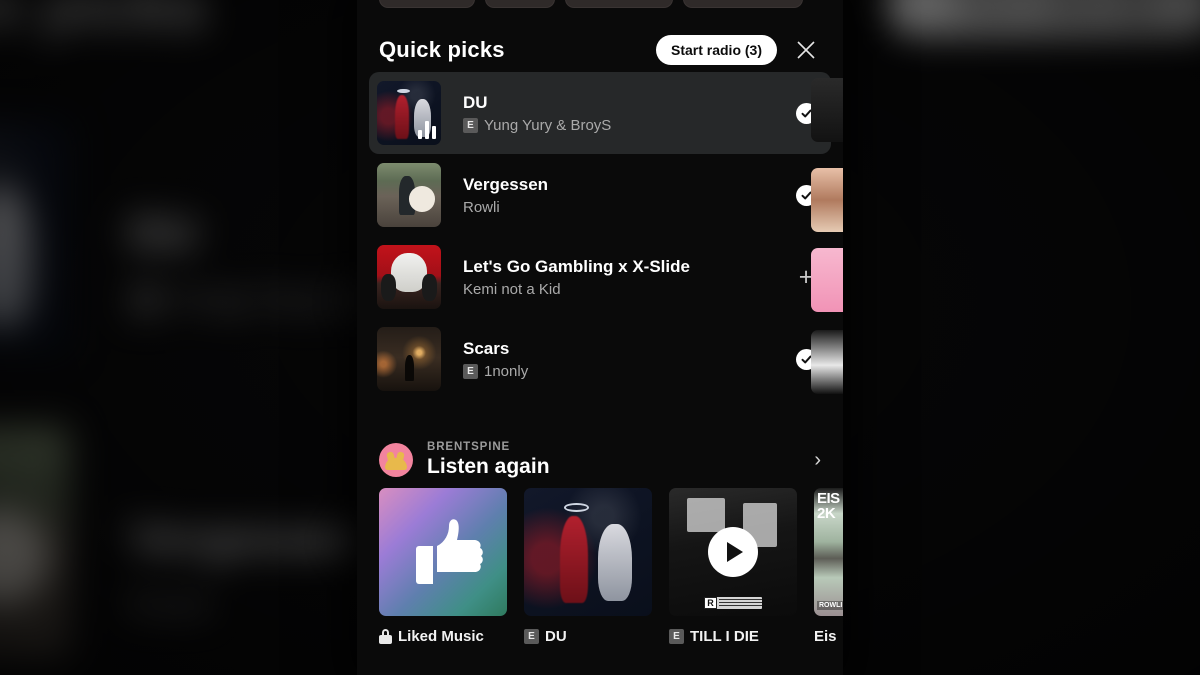 This screenshot has width=1200, height=675. I want to click on channel-name: BRENTSPINE, so click(469, 447).